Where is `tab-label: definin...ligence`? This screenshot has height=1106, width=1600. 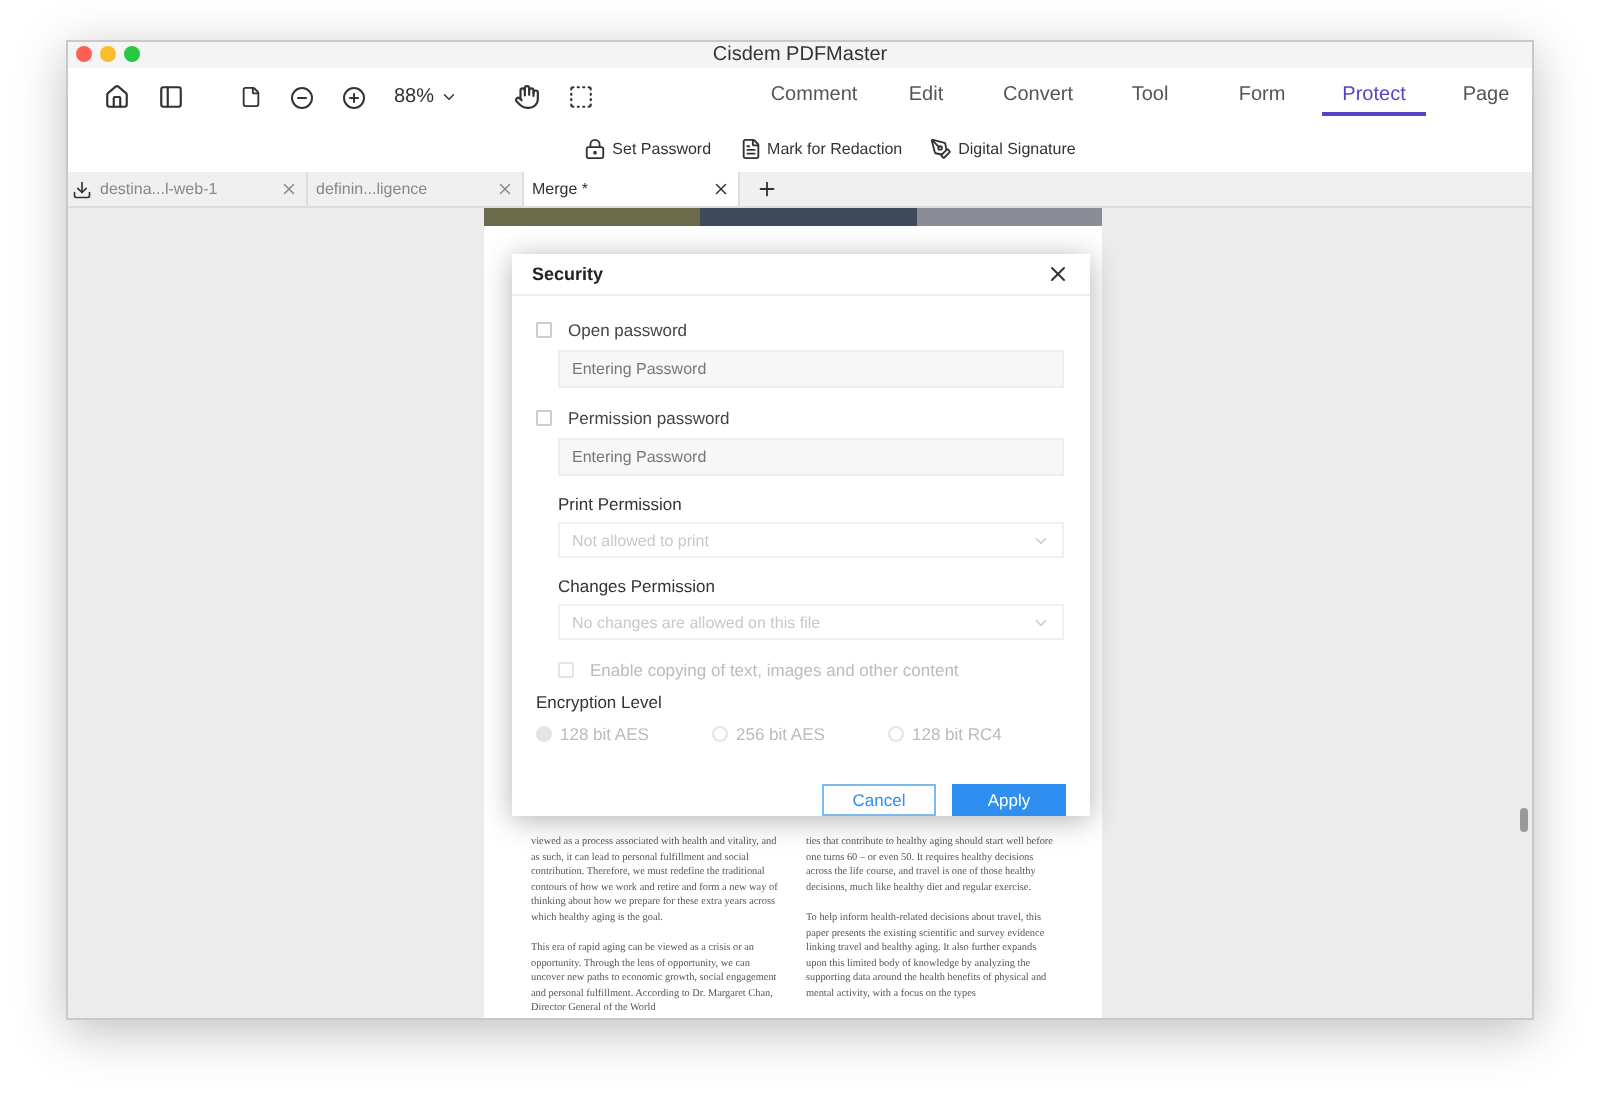
tab-label: definin...ligence is located at coordinates (372, 189).